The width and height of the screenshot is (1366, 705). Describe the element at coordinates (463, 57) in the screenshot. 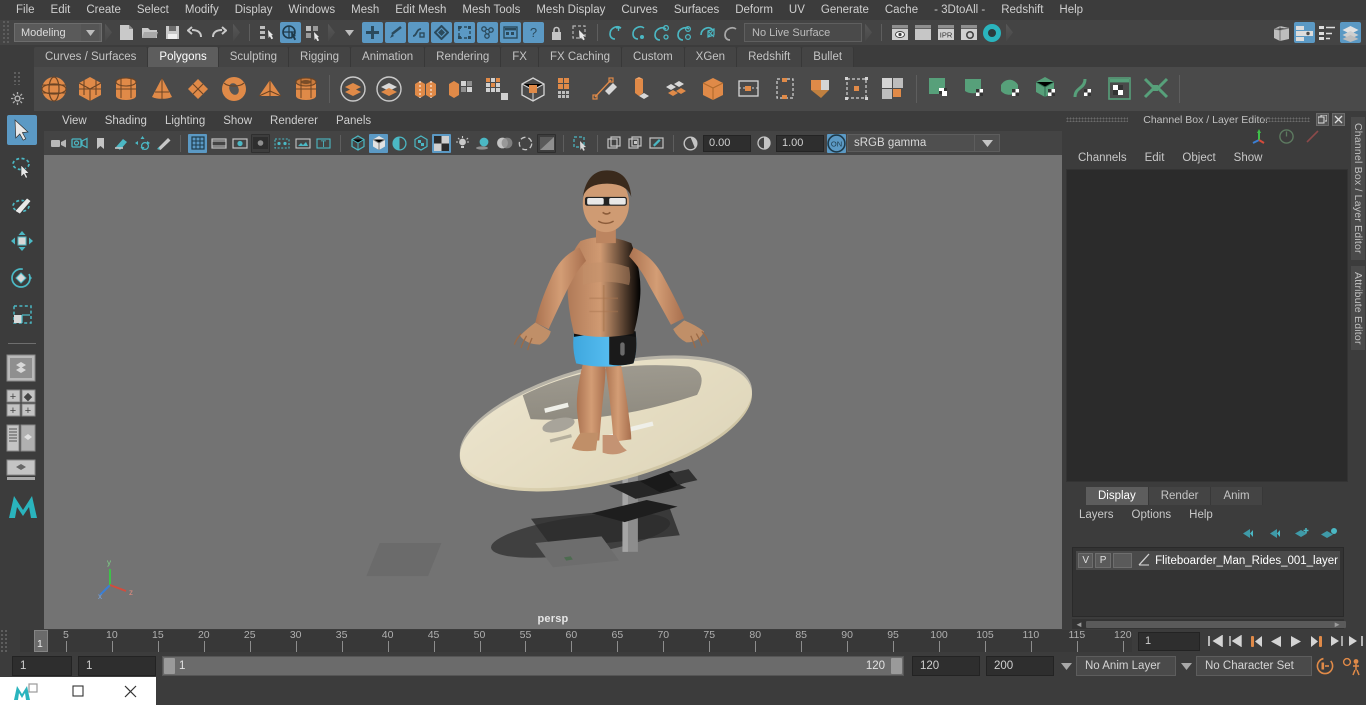

I see `shelf-tab-rendering: Rendering` at that location.